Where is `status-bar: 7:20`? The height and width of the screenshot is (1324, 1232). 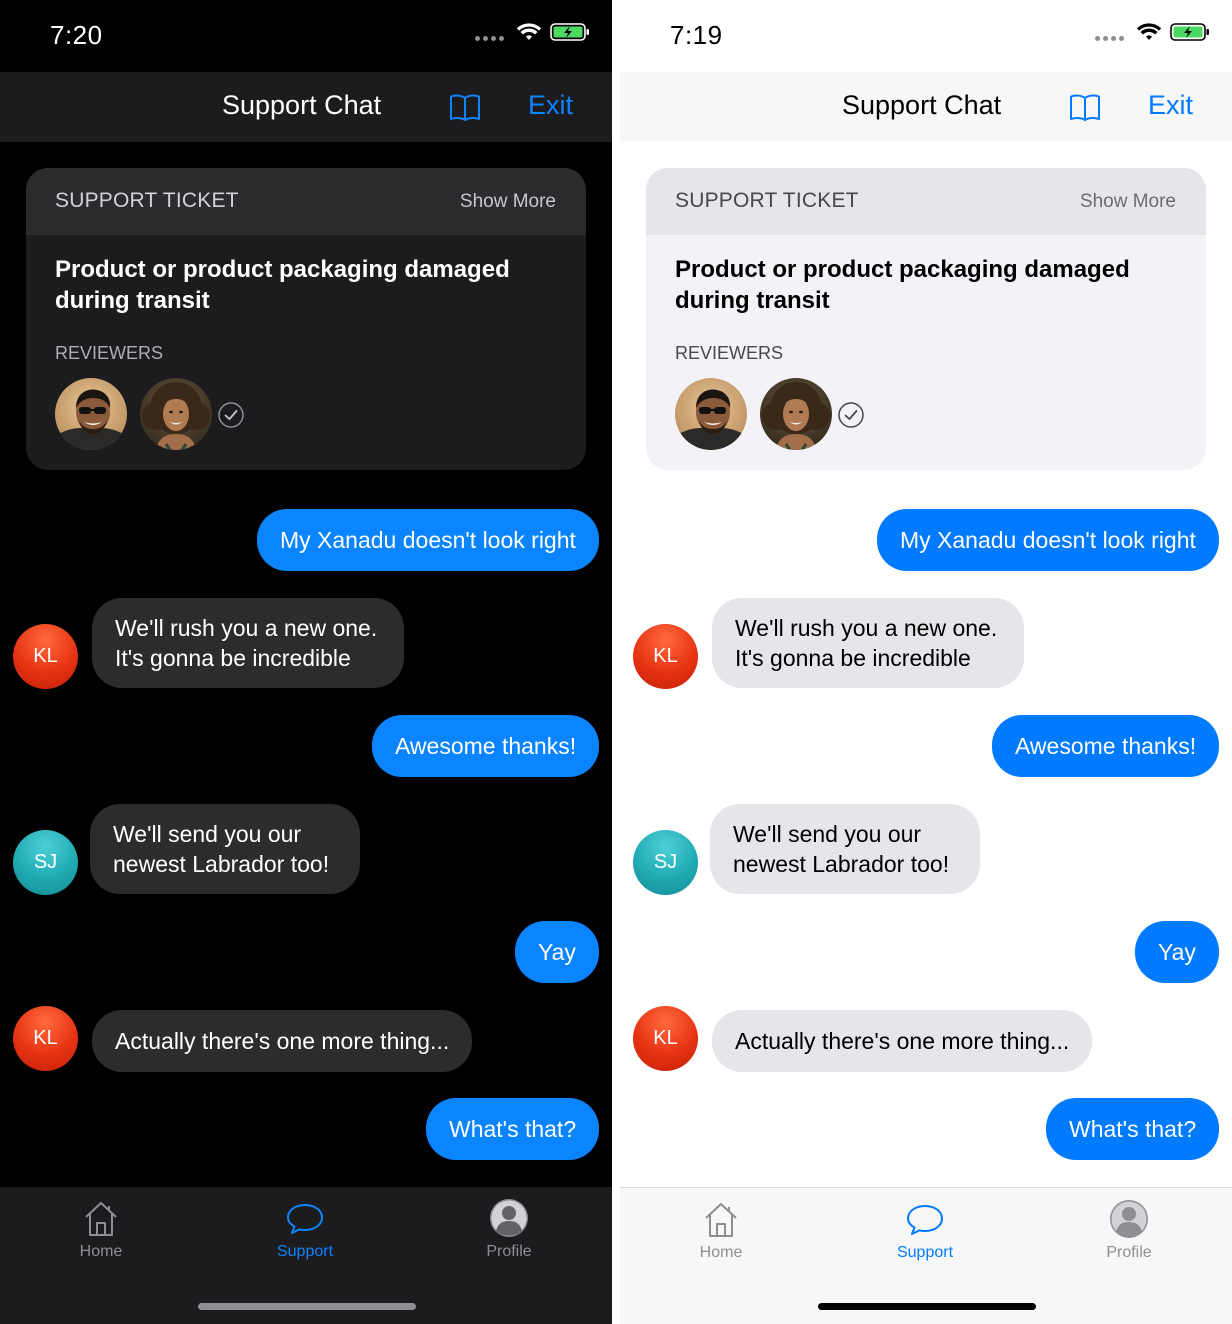
status-bar: 7:20 is located at coordinates (306, 36).